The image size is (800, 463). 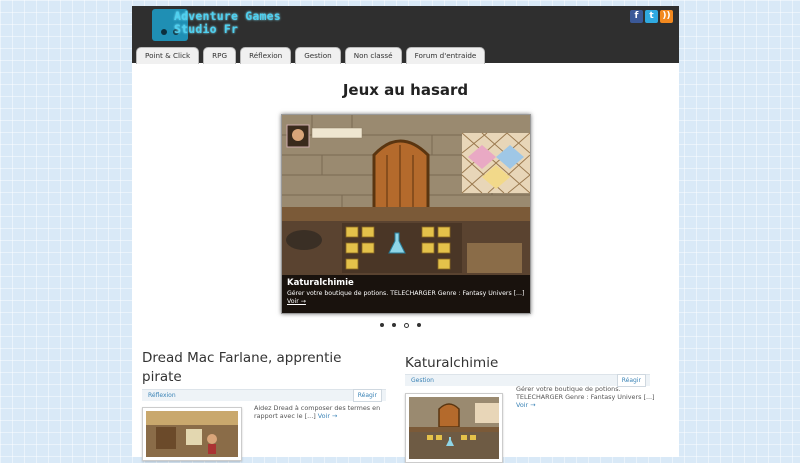 What do you see at coordinates (296, 301) in the screenshot?
I see `slide-read-more-link: Voir →` at bounding box center [296, 301].